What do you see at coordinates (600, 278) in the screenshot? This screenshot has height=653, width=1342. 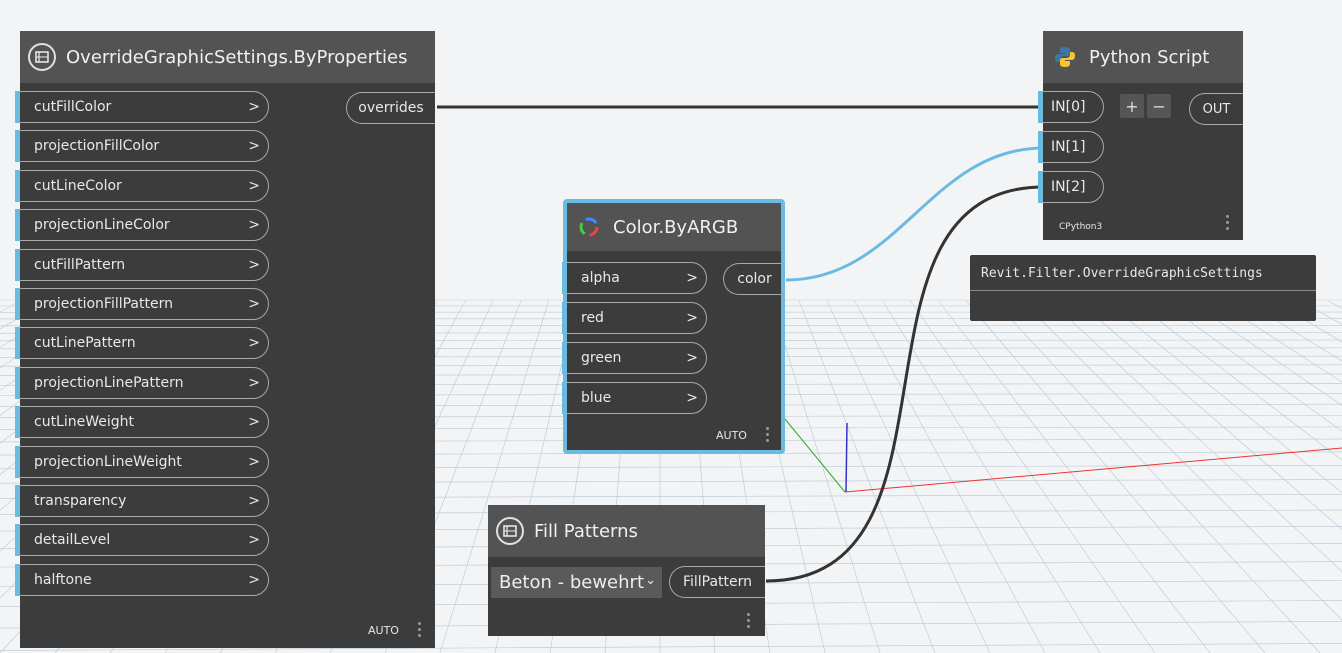 I see `port-label: alpha` at bounding box center [600, 278].